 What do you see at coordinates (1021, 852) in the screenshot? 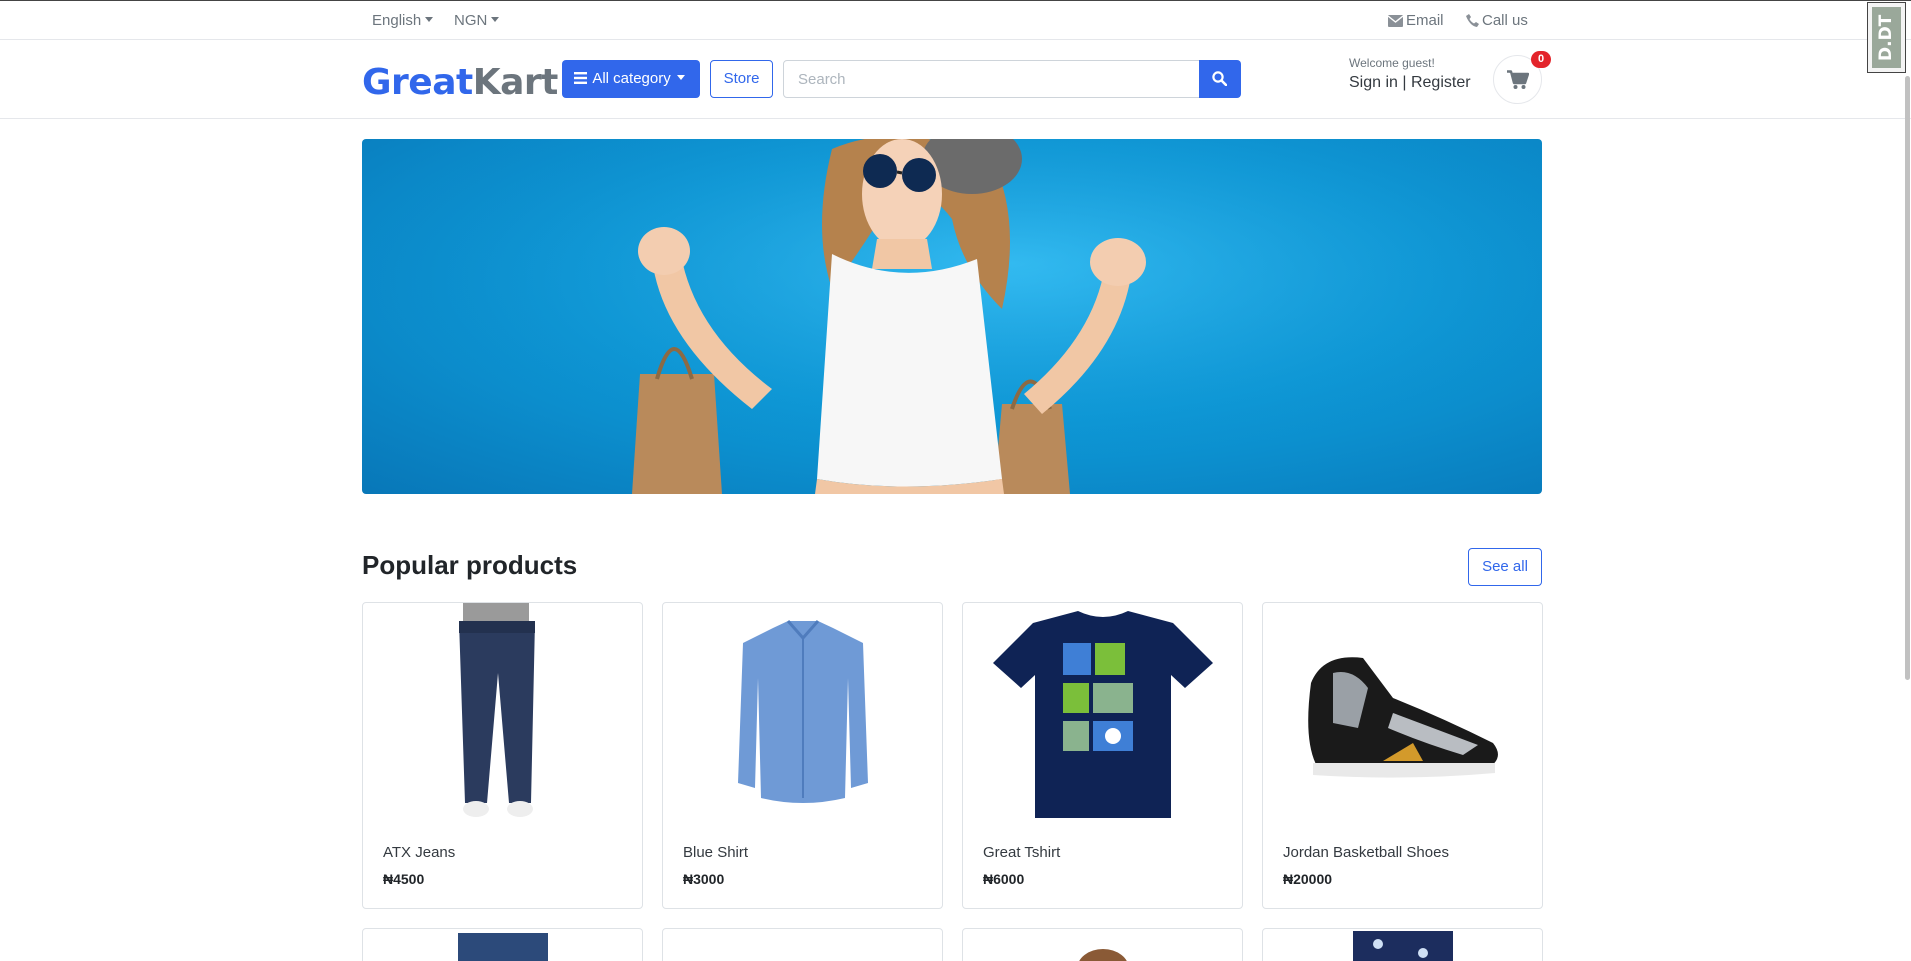
I see `product-name: Great Tshirt` at bounding box center [1021, 852].